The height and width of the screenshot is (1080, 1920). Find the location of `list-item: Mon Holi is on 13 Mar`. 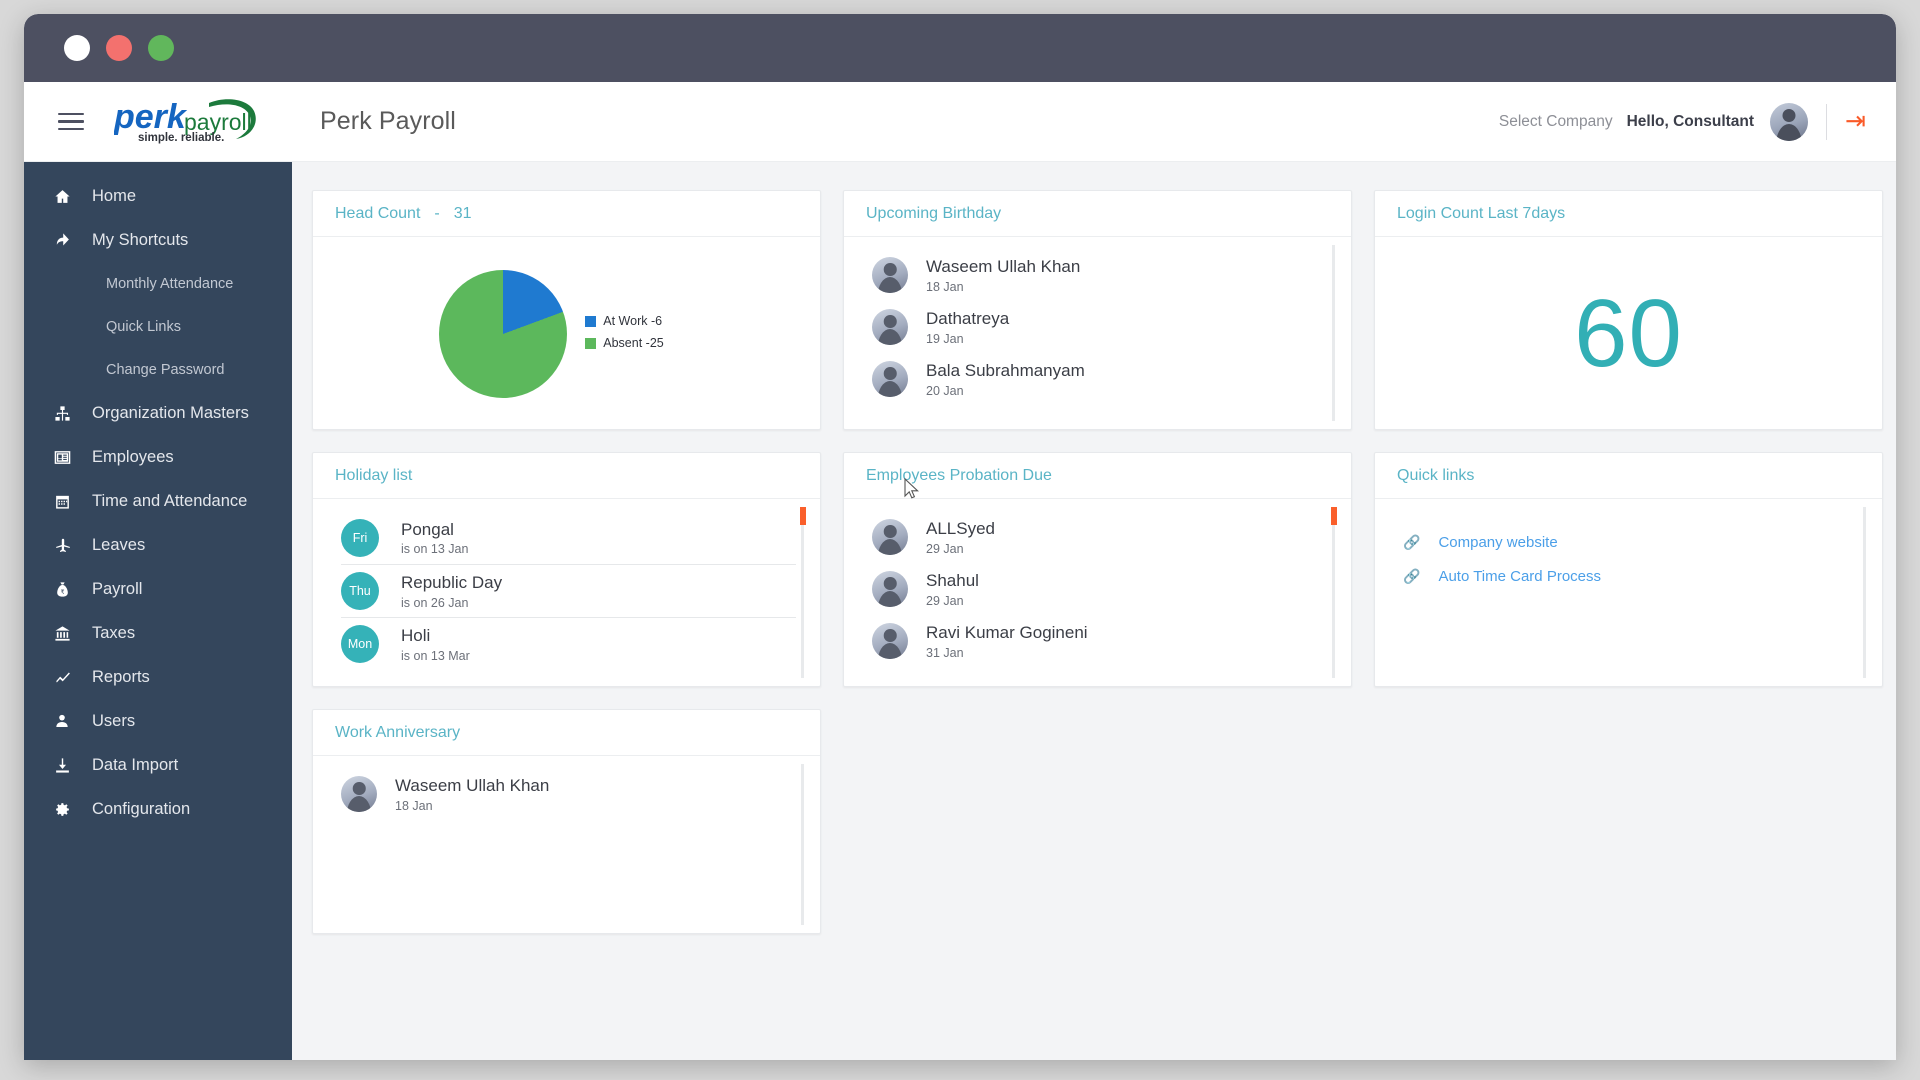

list-item: Mon Holi is on 13 Mar is located at coordinates (568, 643).